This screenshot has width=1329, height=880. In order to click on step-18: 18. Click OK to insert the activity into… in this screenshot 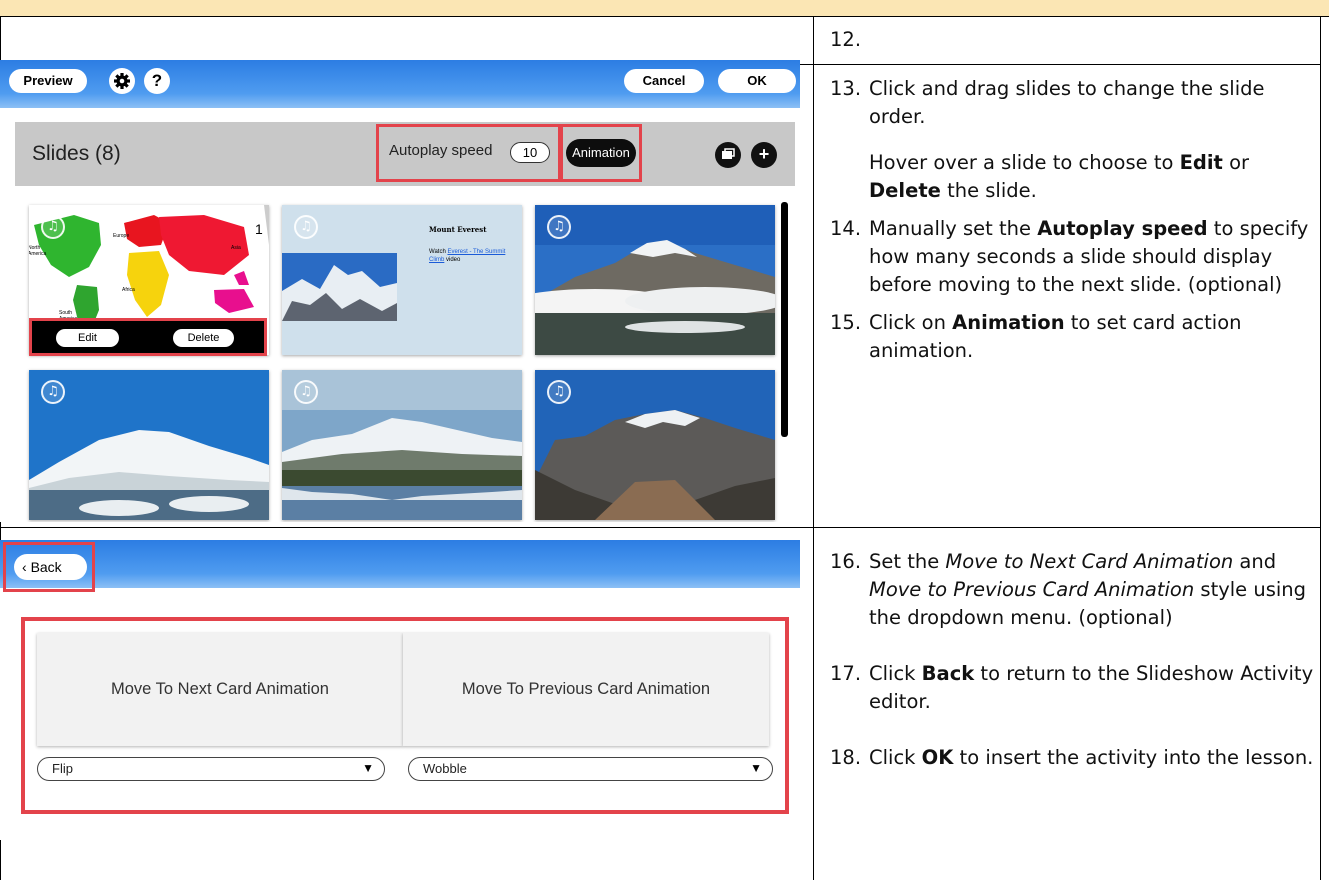, I will do `click(1076, 758)`.